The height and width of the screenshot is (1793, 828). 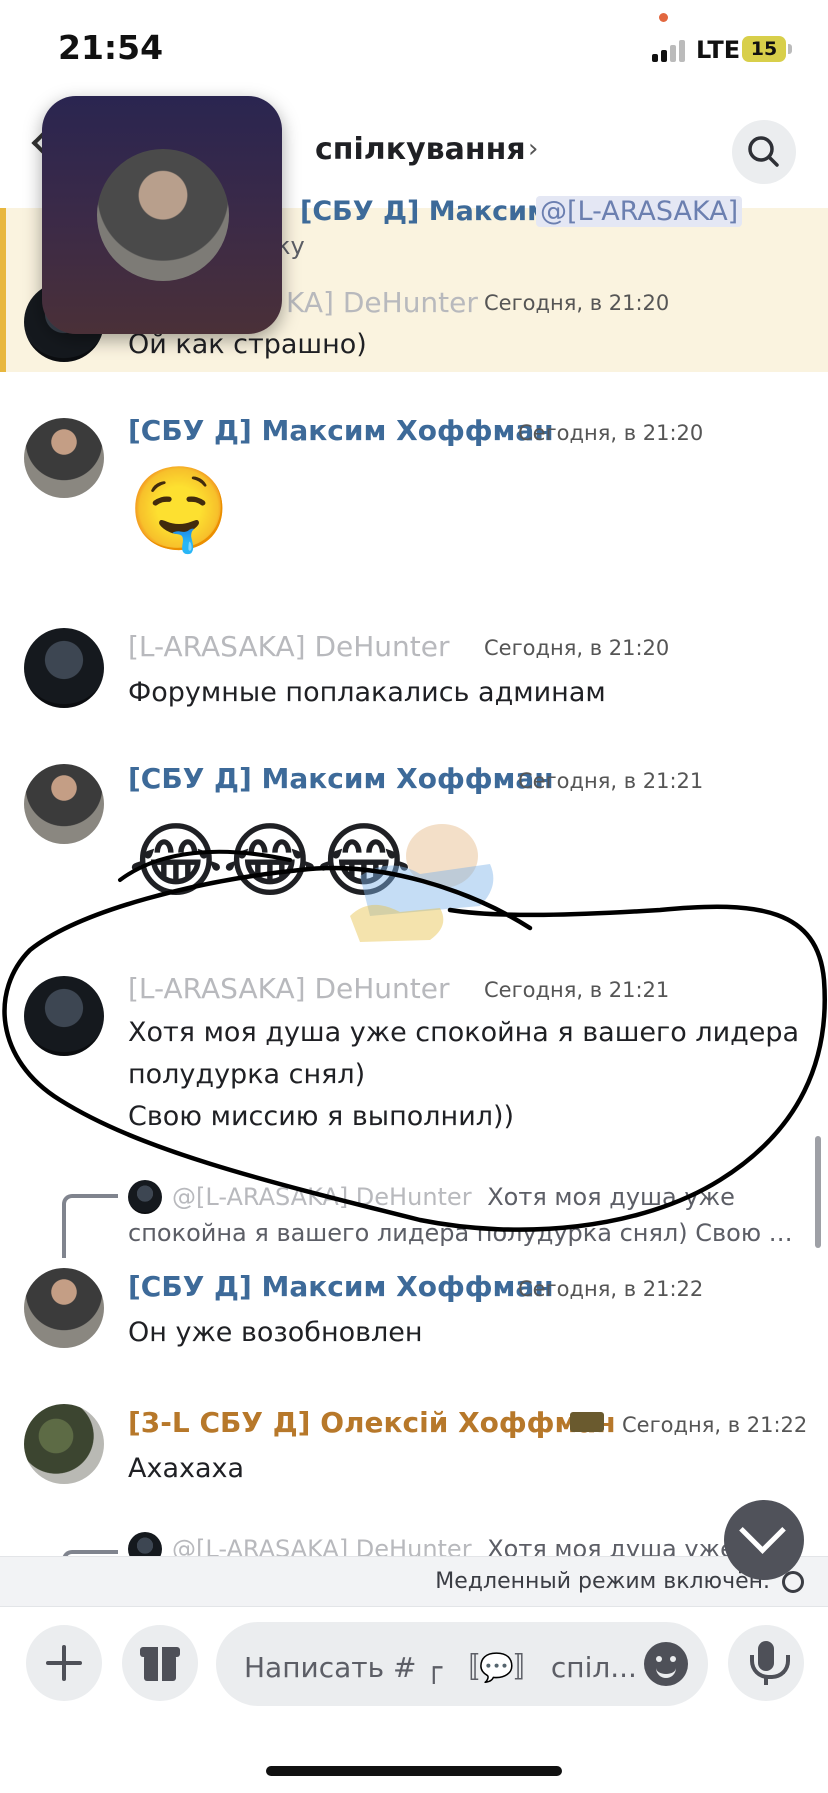 What do you see at coordinates (793, 1582) in the screenshot?
I see `clock-icon` at bounding box center [793, 1582].